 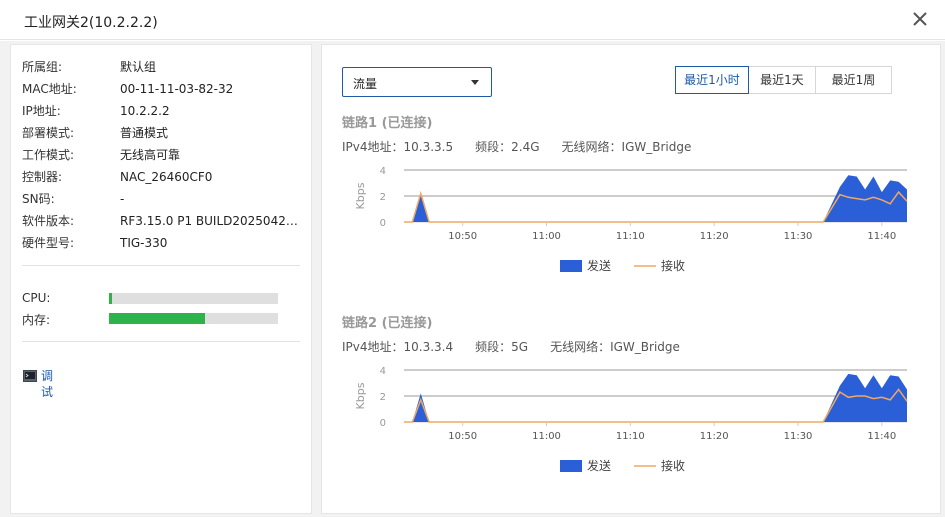 I want to click on close-icon, so click(x=920, y=19).